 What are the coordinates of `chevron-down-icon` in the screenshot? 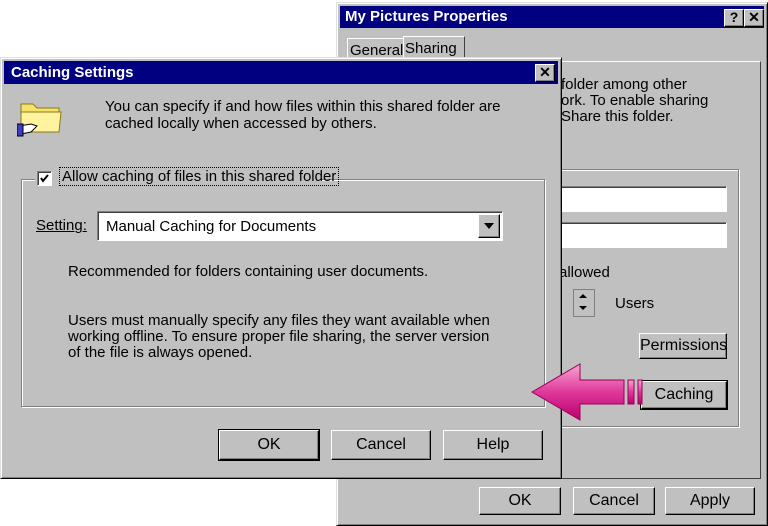 It's located at (489, 226).